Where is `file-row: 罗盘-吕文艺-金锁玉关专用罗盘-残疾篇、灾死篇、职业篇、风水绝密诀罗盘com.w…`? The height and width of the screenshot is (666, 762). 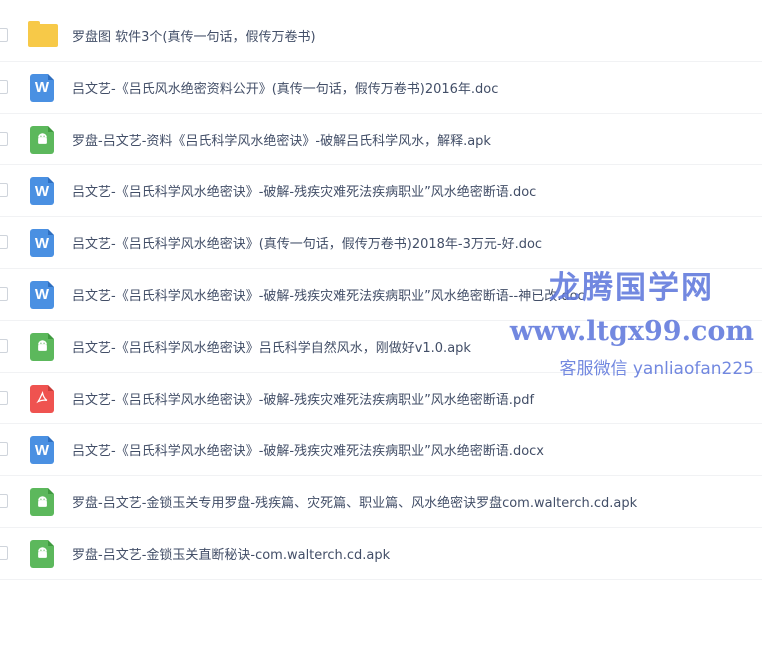
file-row: 罗盘-吕文艺-金锁玉关专用罗盘-残疾篇、灾死篇、职业篇、风水绝密诀罗盘com.w… is located at coordinates (381, 502).